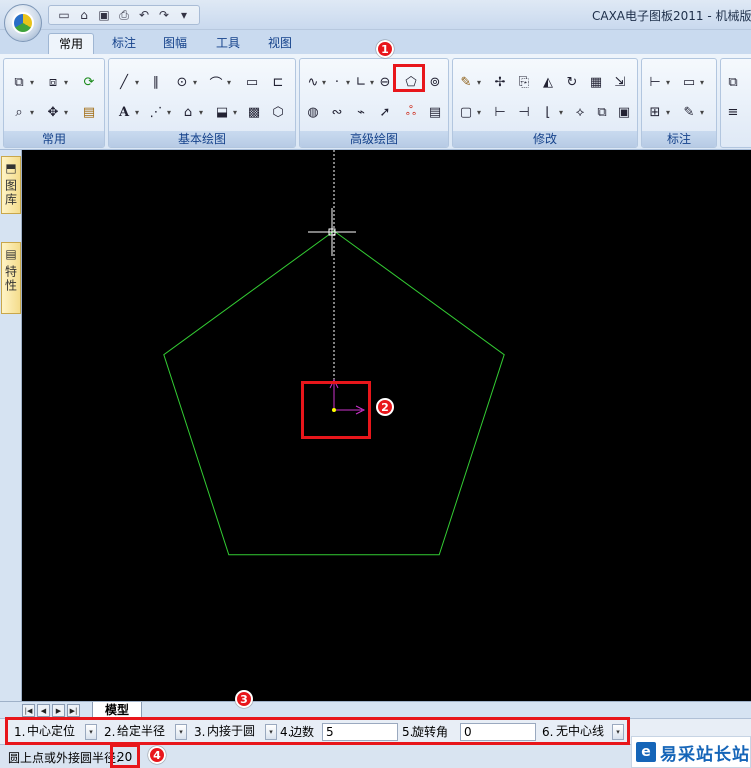  Describe the element at coordinates (479, 112) in the screenshot. I see `trim-dropdown-icon: ▾` at that location.